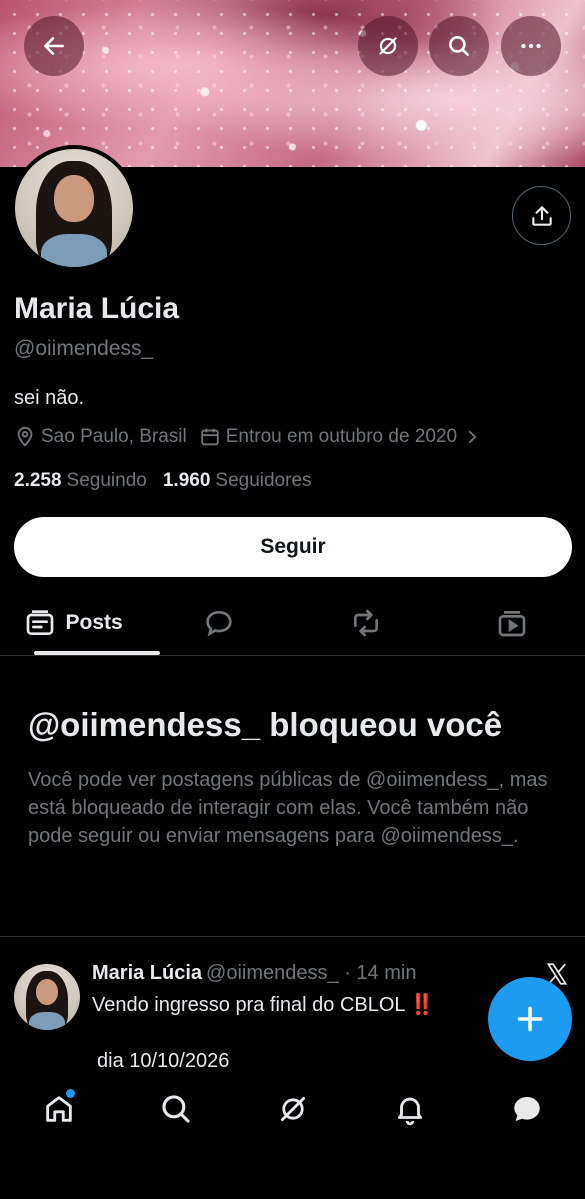  What do you see at coordinates (147, 973) in the screenshot?
I see `post-author-name: Maria Lúcia` at bounding box center [147, 973].